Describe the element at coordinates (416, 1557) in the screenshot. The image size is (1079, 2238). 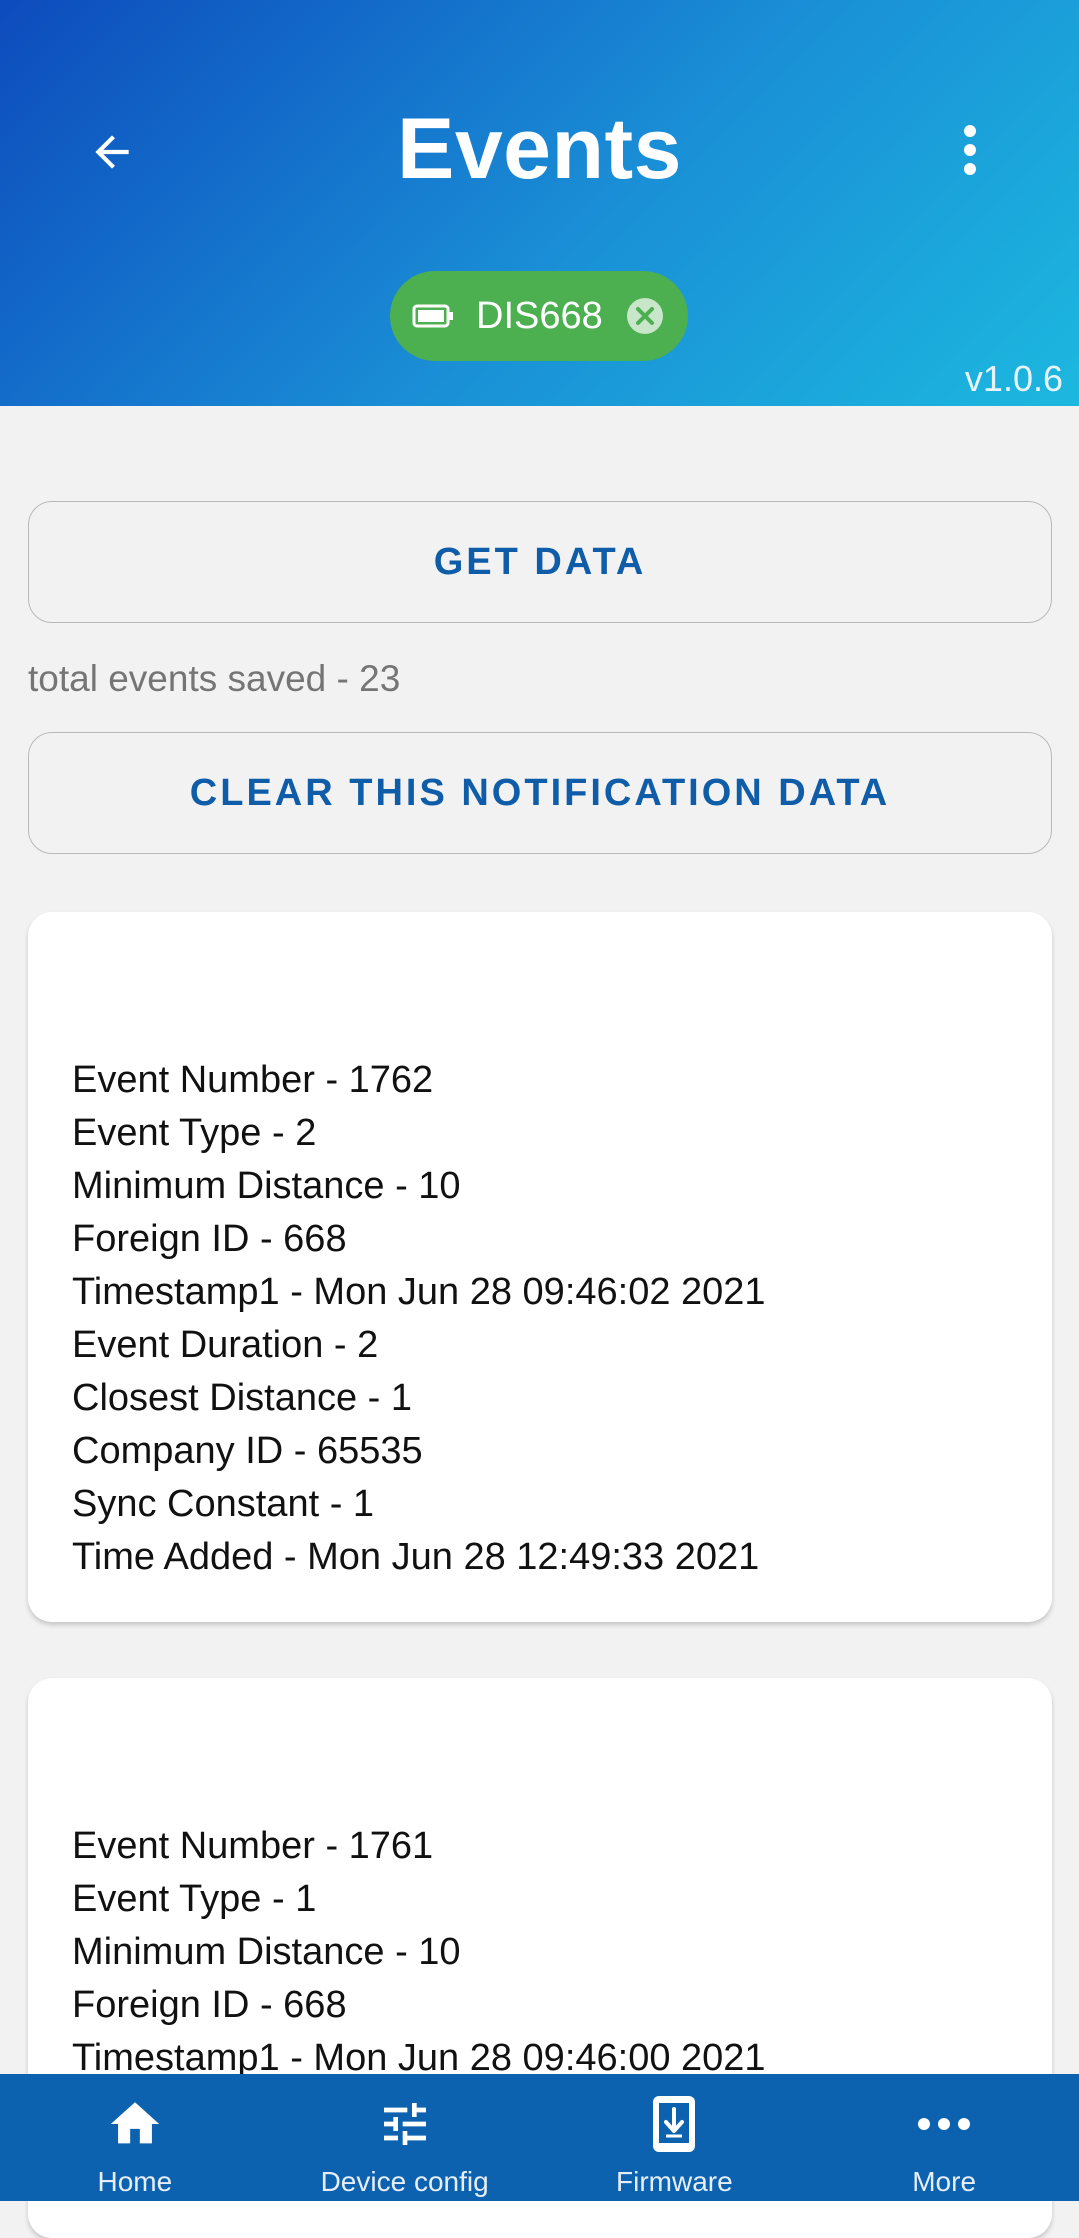
I see `time-added: Time Added - Mon Jun 28 12:49:33 2021` at that location.